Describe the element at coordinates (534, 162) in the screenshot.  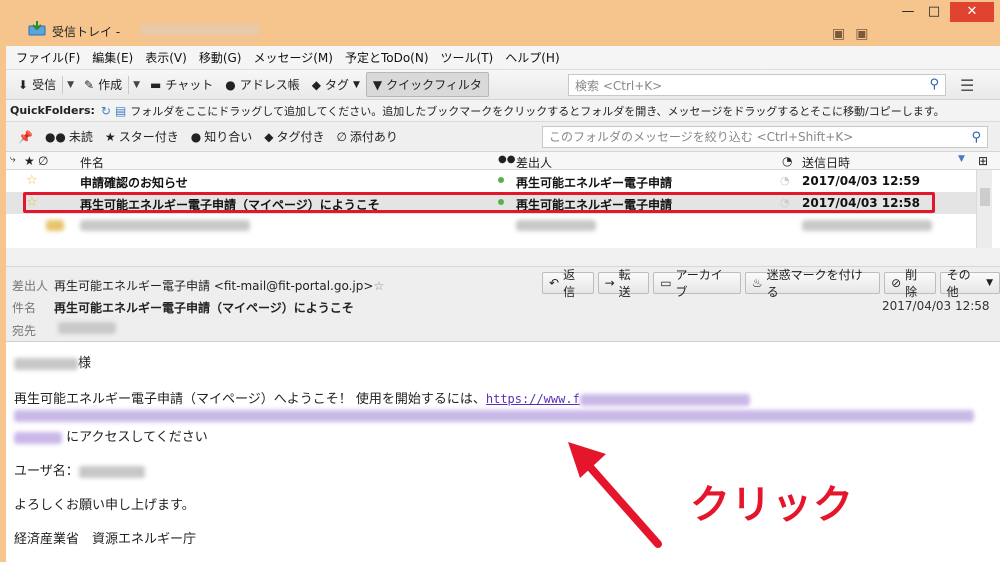
I see `column-from: 差出人` at that location.